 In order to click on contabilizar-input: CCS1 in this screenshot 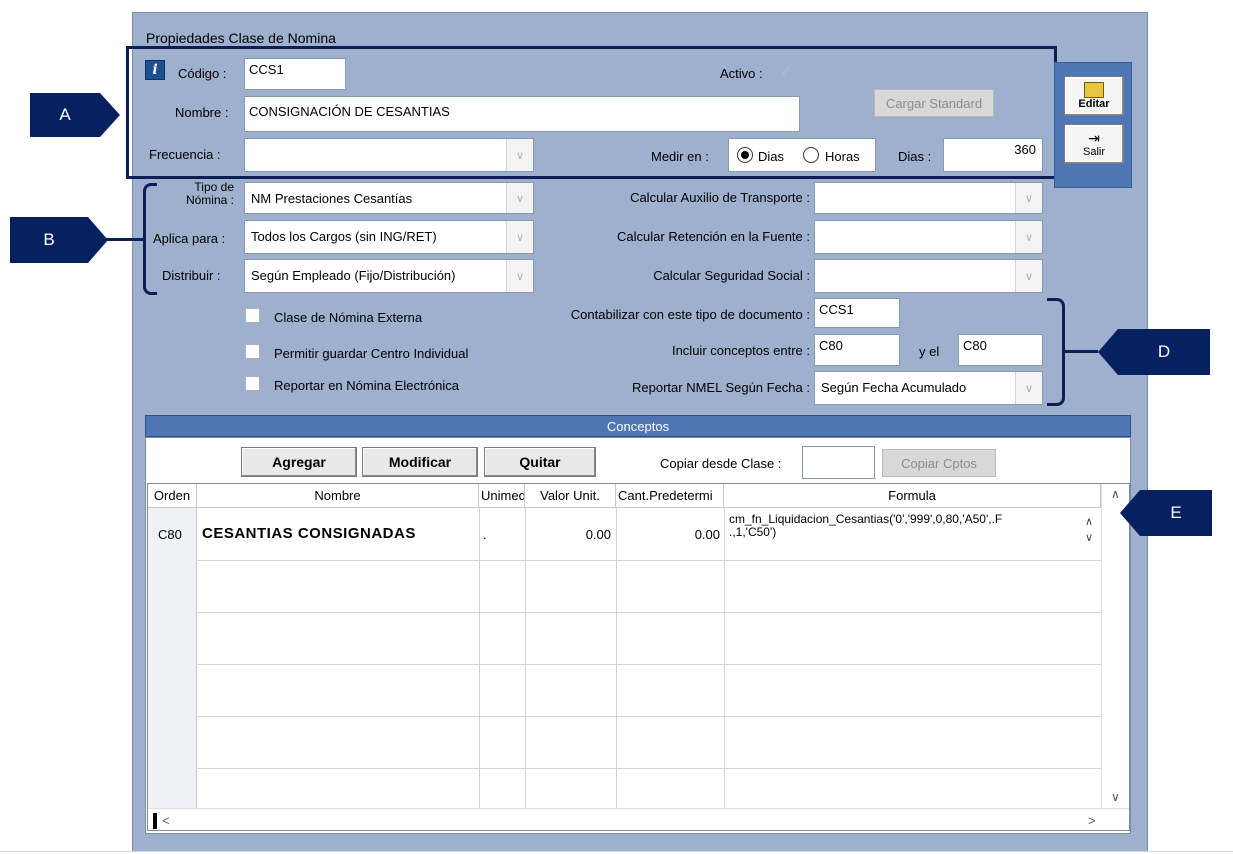, I will do `click(857, 313)`.